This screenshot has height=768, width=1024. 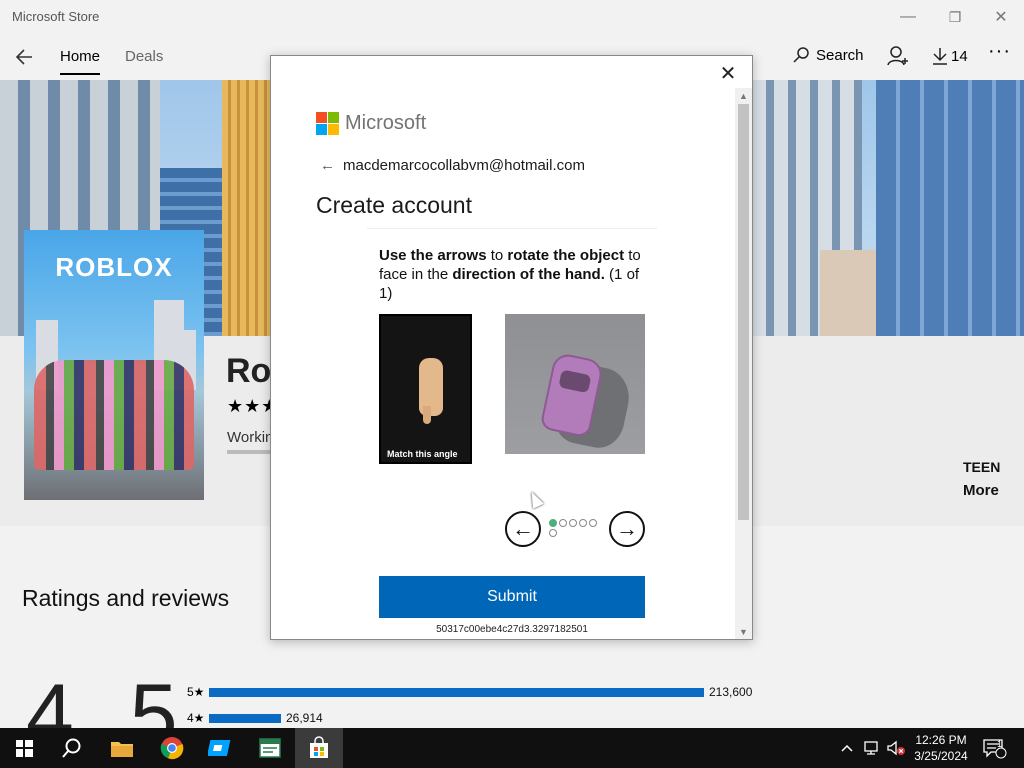 I want to click on instruction-bold: rotate the object, so click(x=566, y=255).